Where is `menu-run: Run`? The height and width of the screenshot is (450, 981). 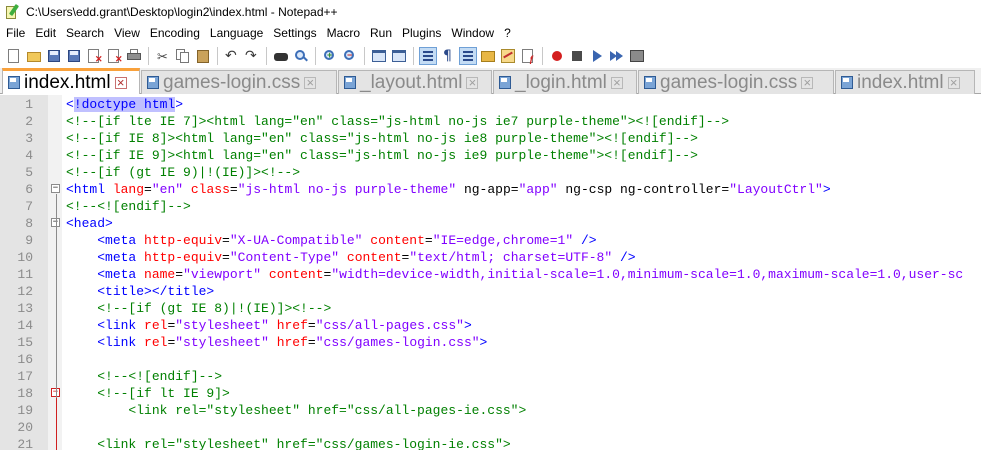
menu-run: Run is located at coordinates (381, 33).